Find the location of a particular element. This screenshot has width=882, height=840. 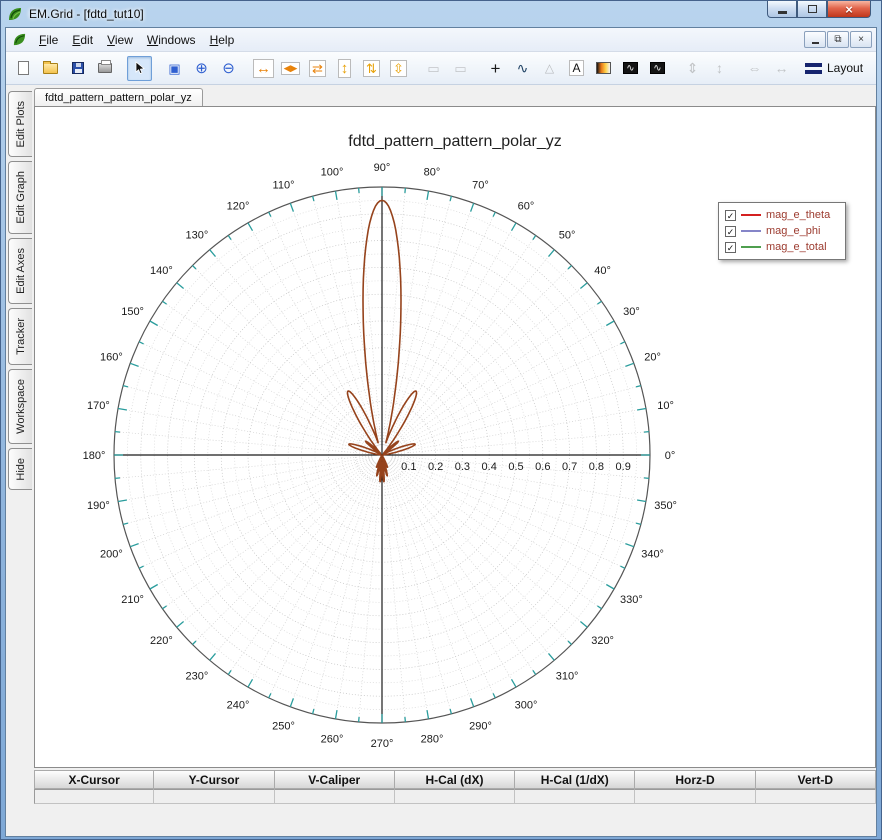

layout-control: Layout is located at coordinates (834, 68).